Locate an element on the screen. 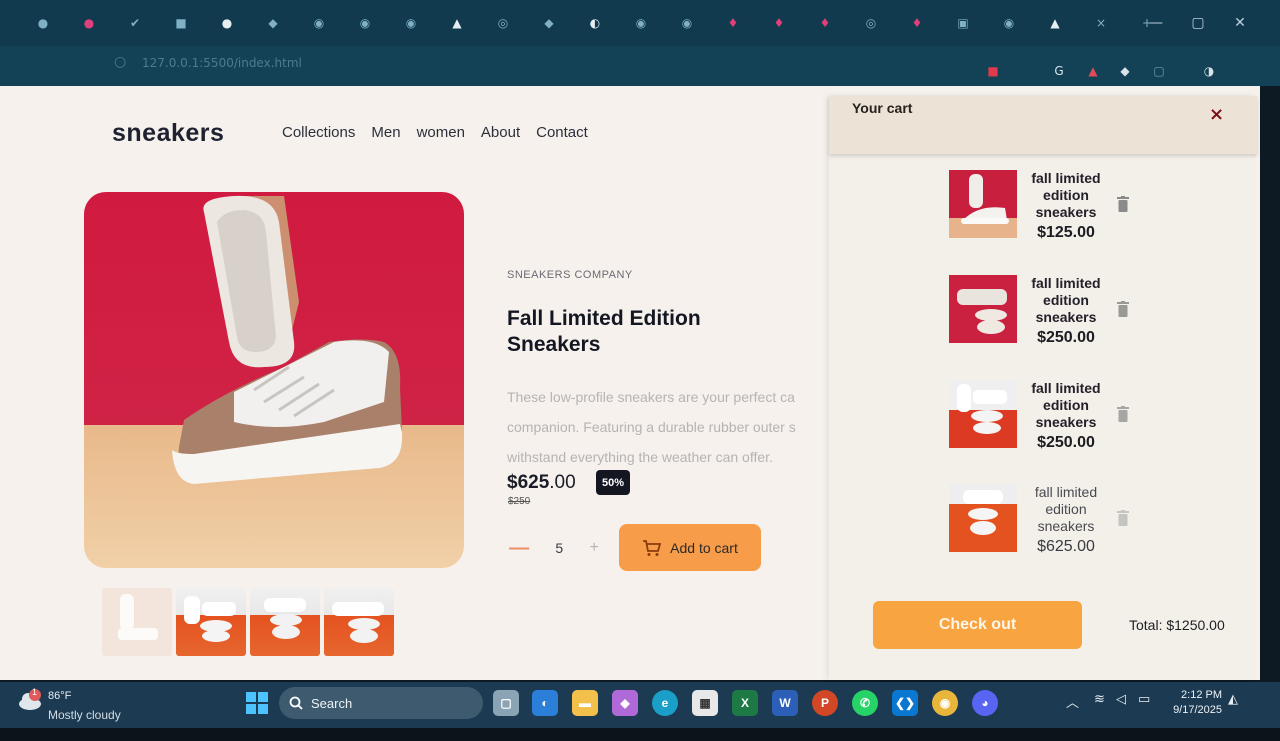 This screenshot has width=1280, height=741. decrease-quantity-button: — is located at coordinates (519, 548).